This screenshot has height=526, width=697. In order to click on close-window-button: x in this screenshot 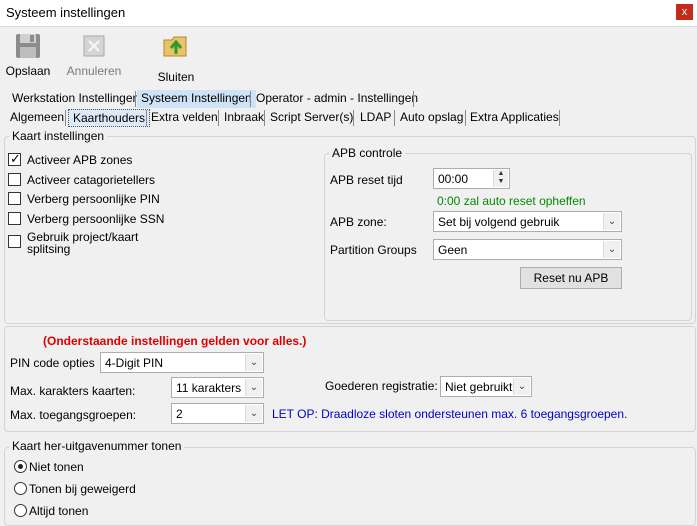, I will do `click(684, 12)`.